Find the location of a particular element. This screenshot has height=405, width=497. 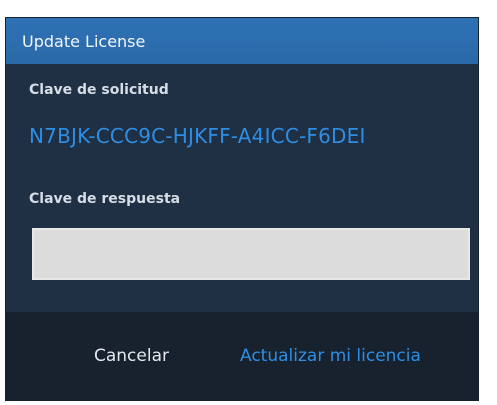

update-license-button: Actualizar mi licencia is located at coordinates (330, 356).